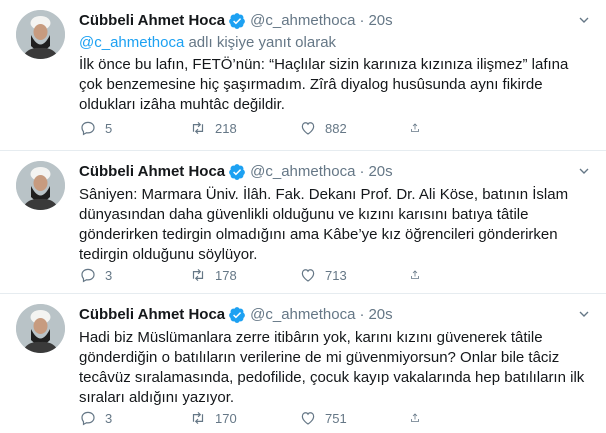 The image size is (606, 433). Describe the element at coordinates (336, 128) in the screenshot. I see `like-count: 882` at that location.